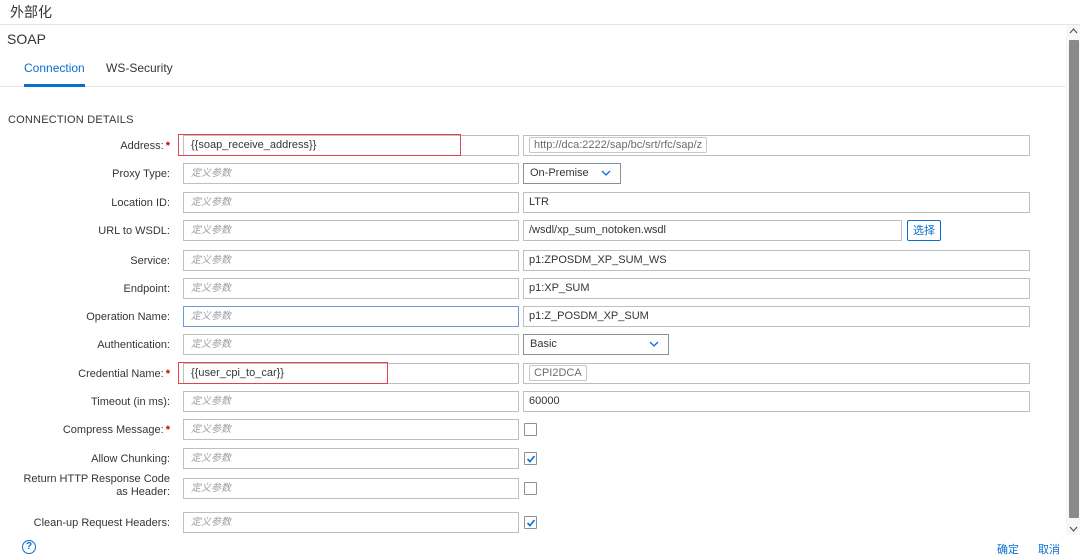  Describe the element at coordinates (351, 458) in the screenshot. I see `allow-chunking-param-input: 定义参数` at that location.